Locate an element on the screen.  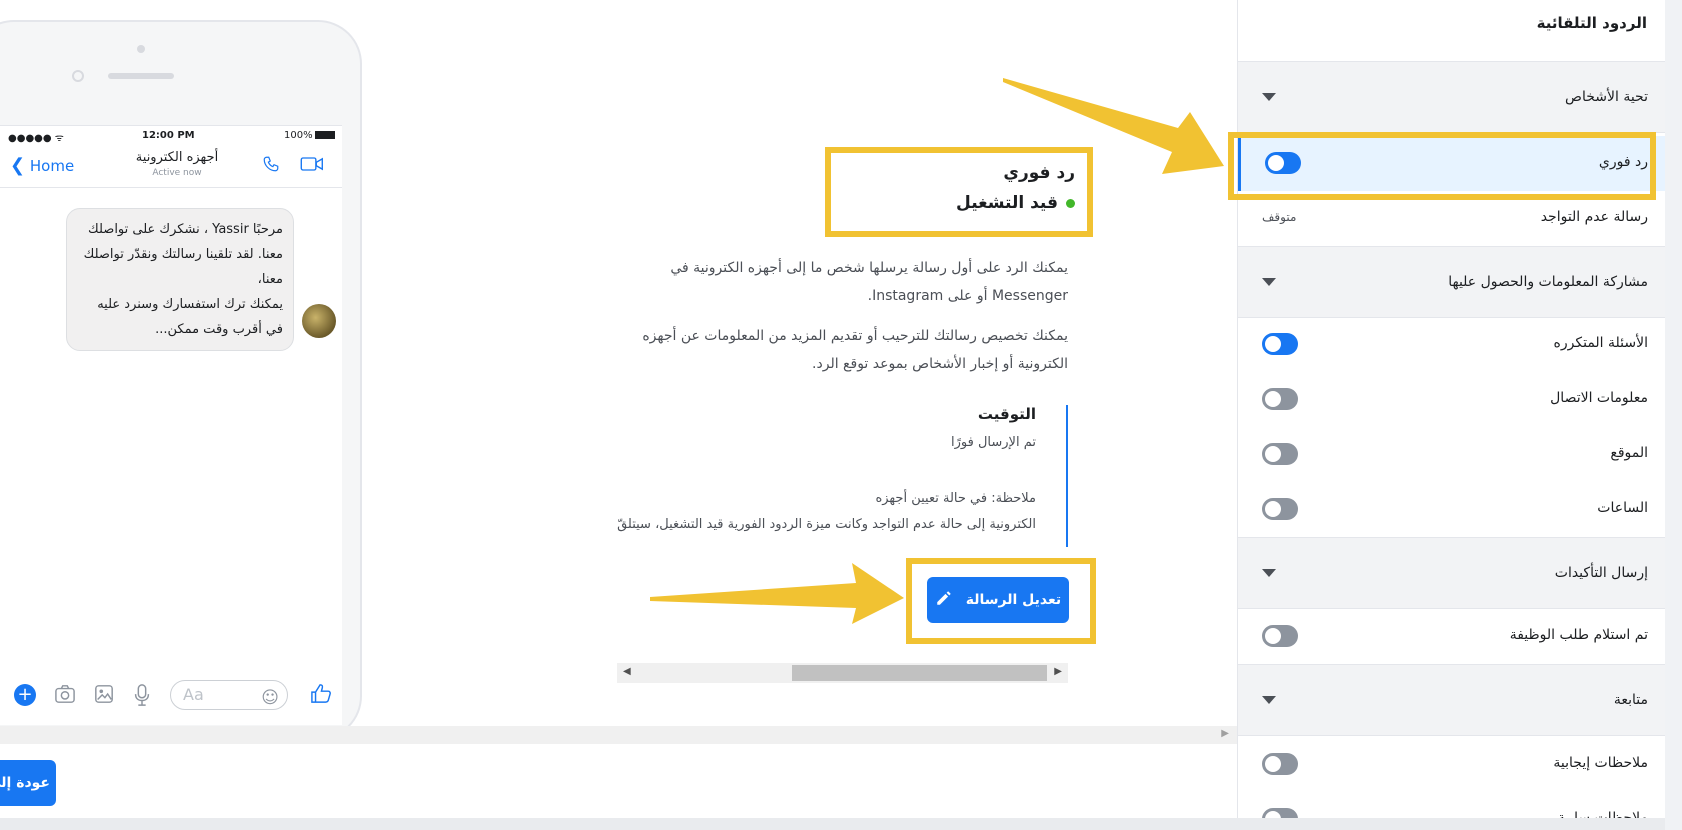
arrow-to-toggle is located at coordinates (1113, 126).